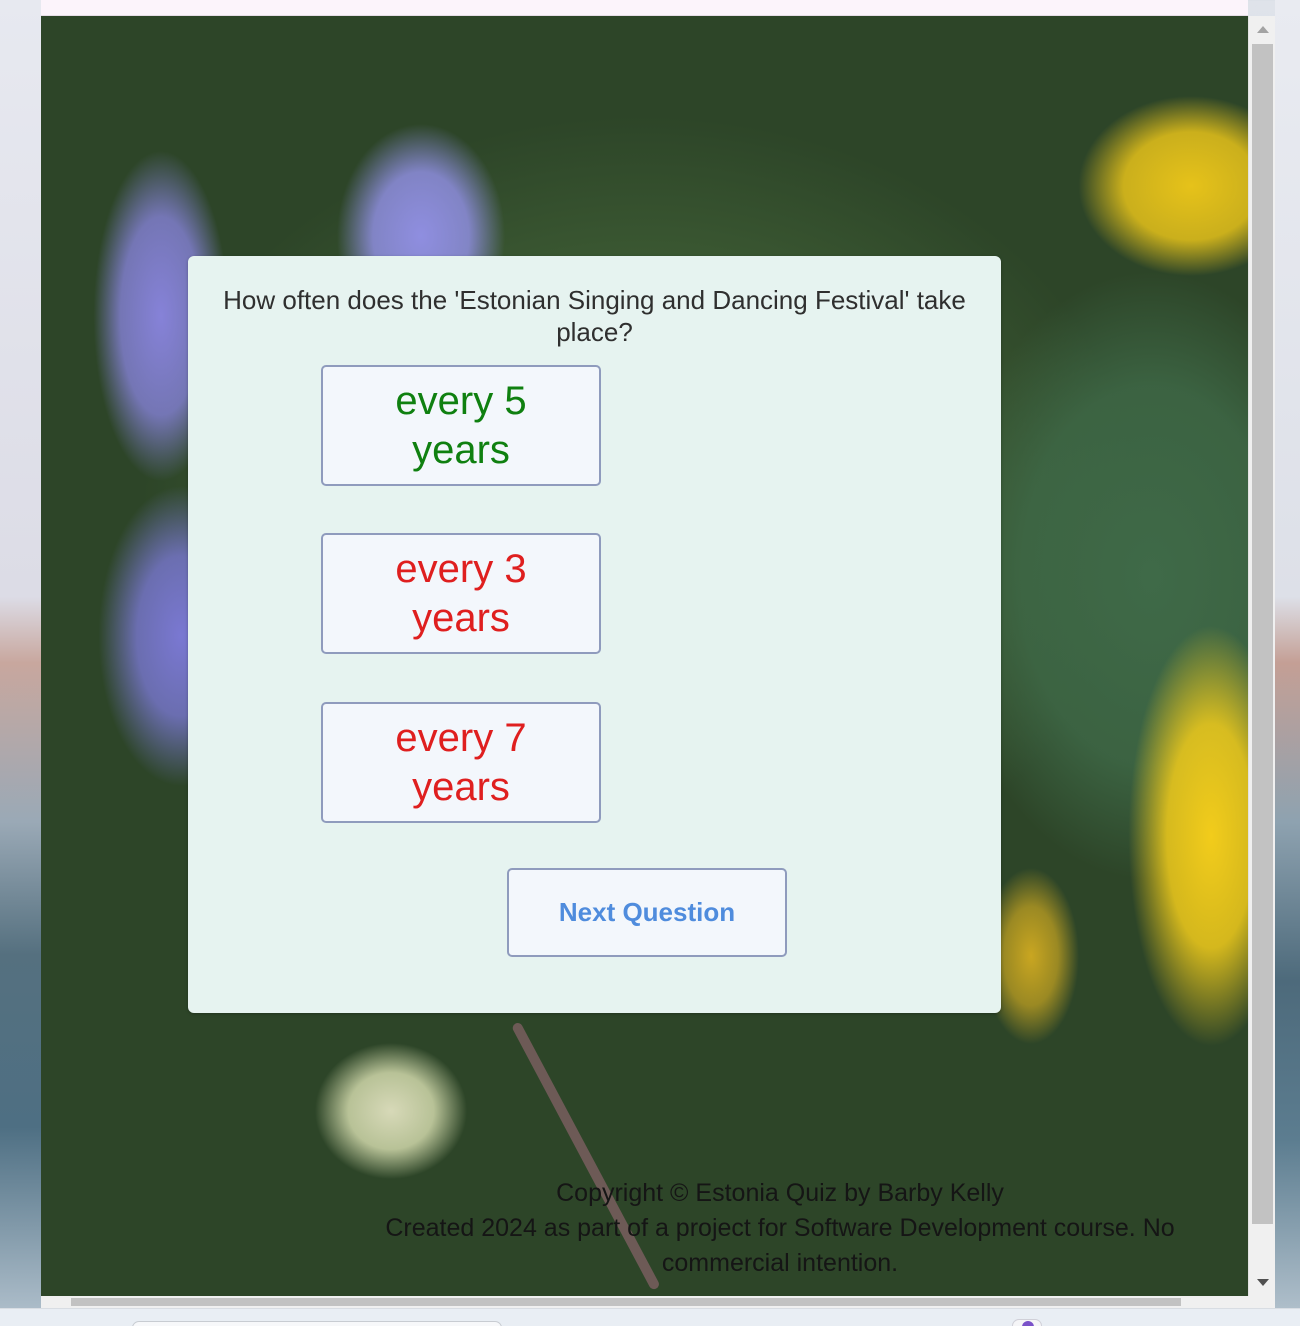 The width and height of the screenshot is (1300, 1326). What do you see at coordinates (644, 8) in the screenshot?
I see `browser-top-bar` at bounding box center [644, 8].